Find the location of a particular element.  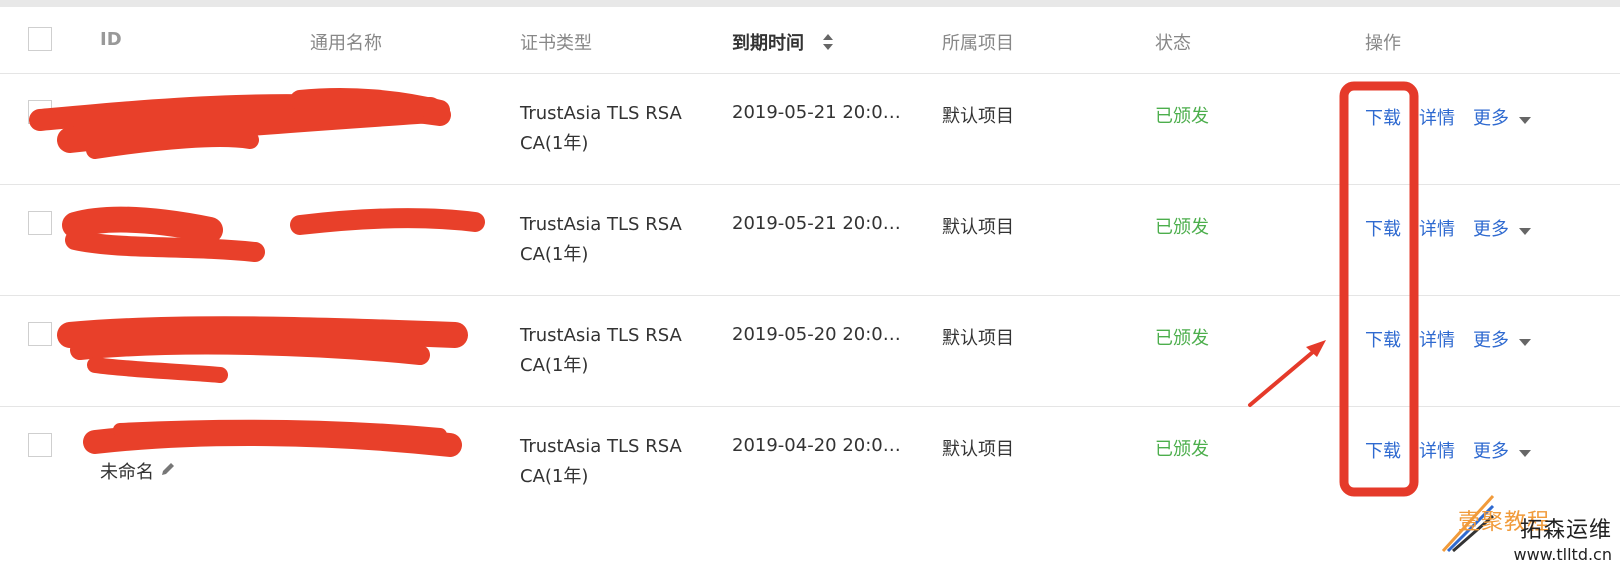

header-expire-time: 到期时间 is located at coordinates (783, 42).